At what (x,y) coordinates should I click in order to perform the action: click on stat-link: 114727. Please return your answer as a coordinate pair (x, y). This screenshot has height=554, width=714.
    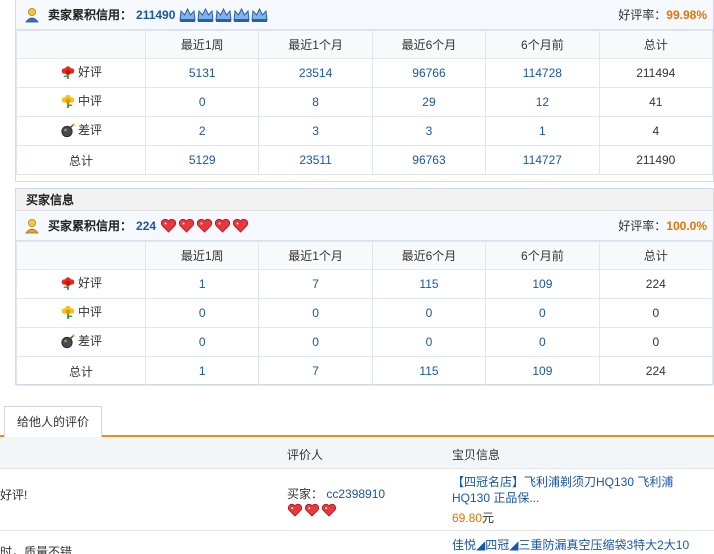
    Looking at the image, I should click on (542, 160).